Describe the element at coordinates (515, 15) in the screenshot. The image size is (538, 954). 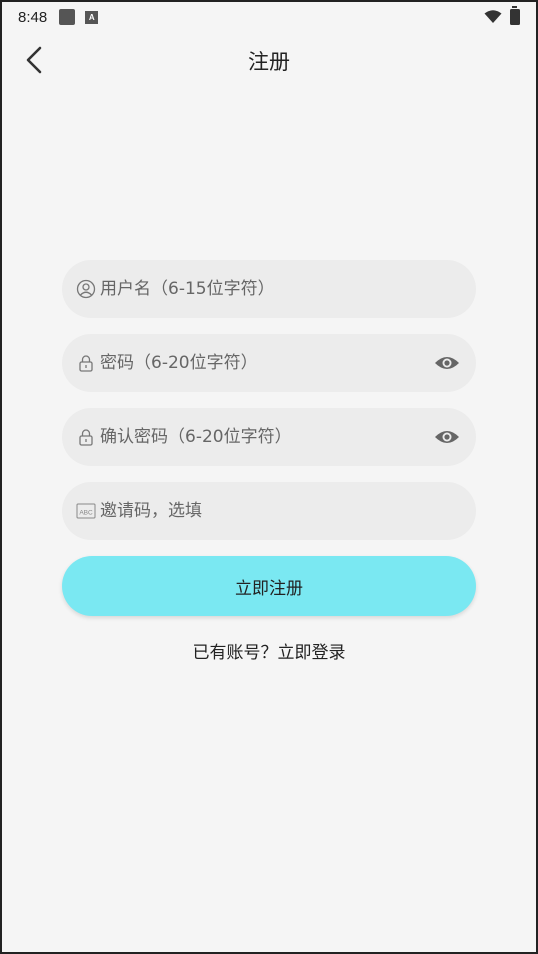
I see `battery-icon` at that location.